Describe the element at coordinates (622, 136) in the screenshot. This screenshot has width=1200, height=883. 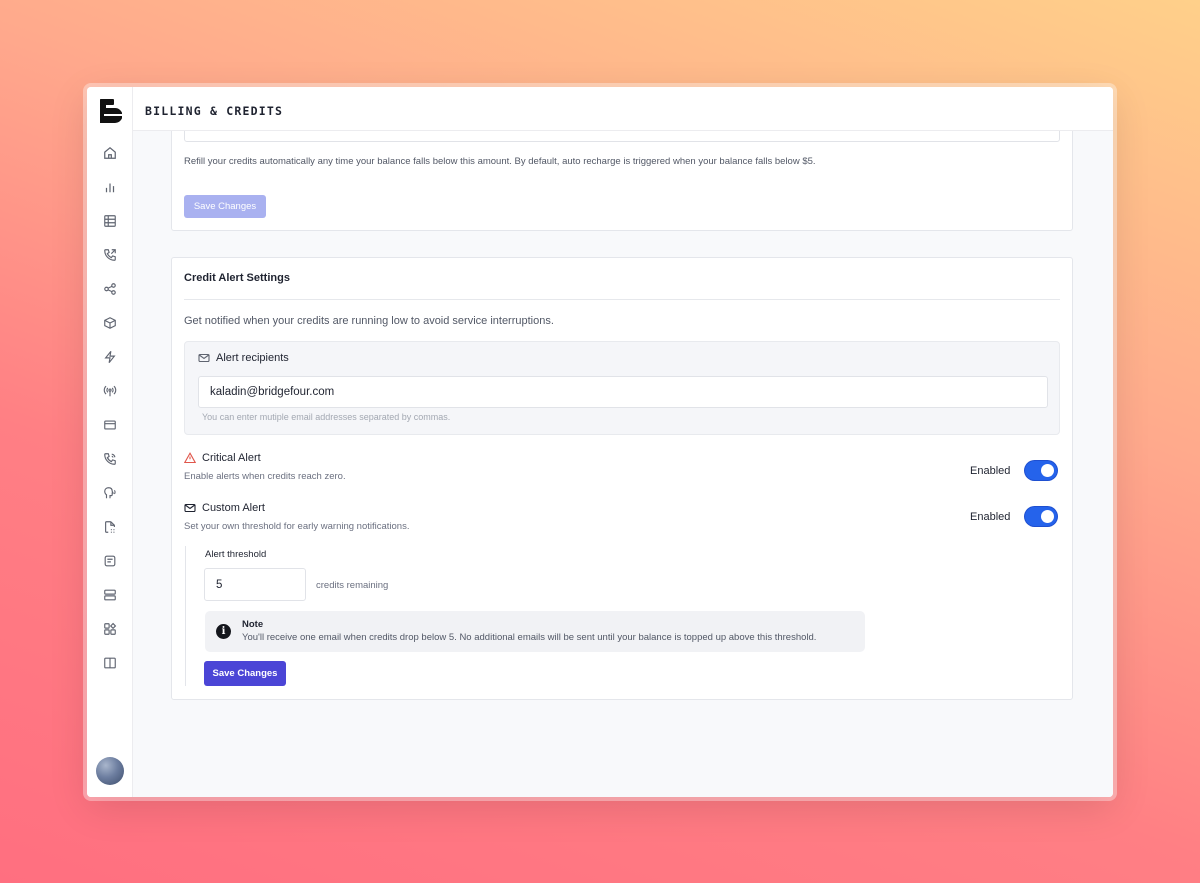
I see `recharge-threshold-input: 10` at that location.